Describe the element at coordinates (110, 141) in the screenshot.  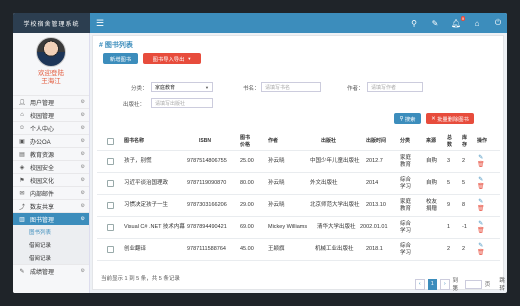
I see `select-all-checkbox` at that location.